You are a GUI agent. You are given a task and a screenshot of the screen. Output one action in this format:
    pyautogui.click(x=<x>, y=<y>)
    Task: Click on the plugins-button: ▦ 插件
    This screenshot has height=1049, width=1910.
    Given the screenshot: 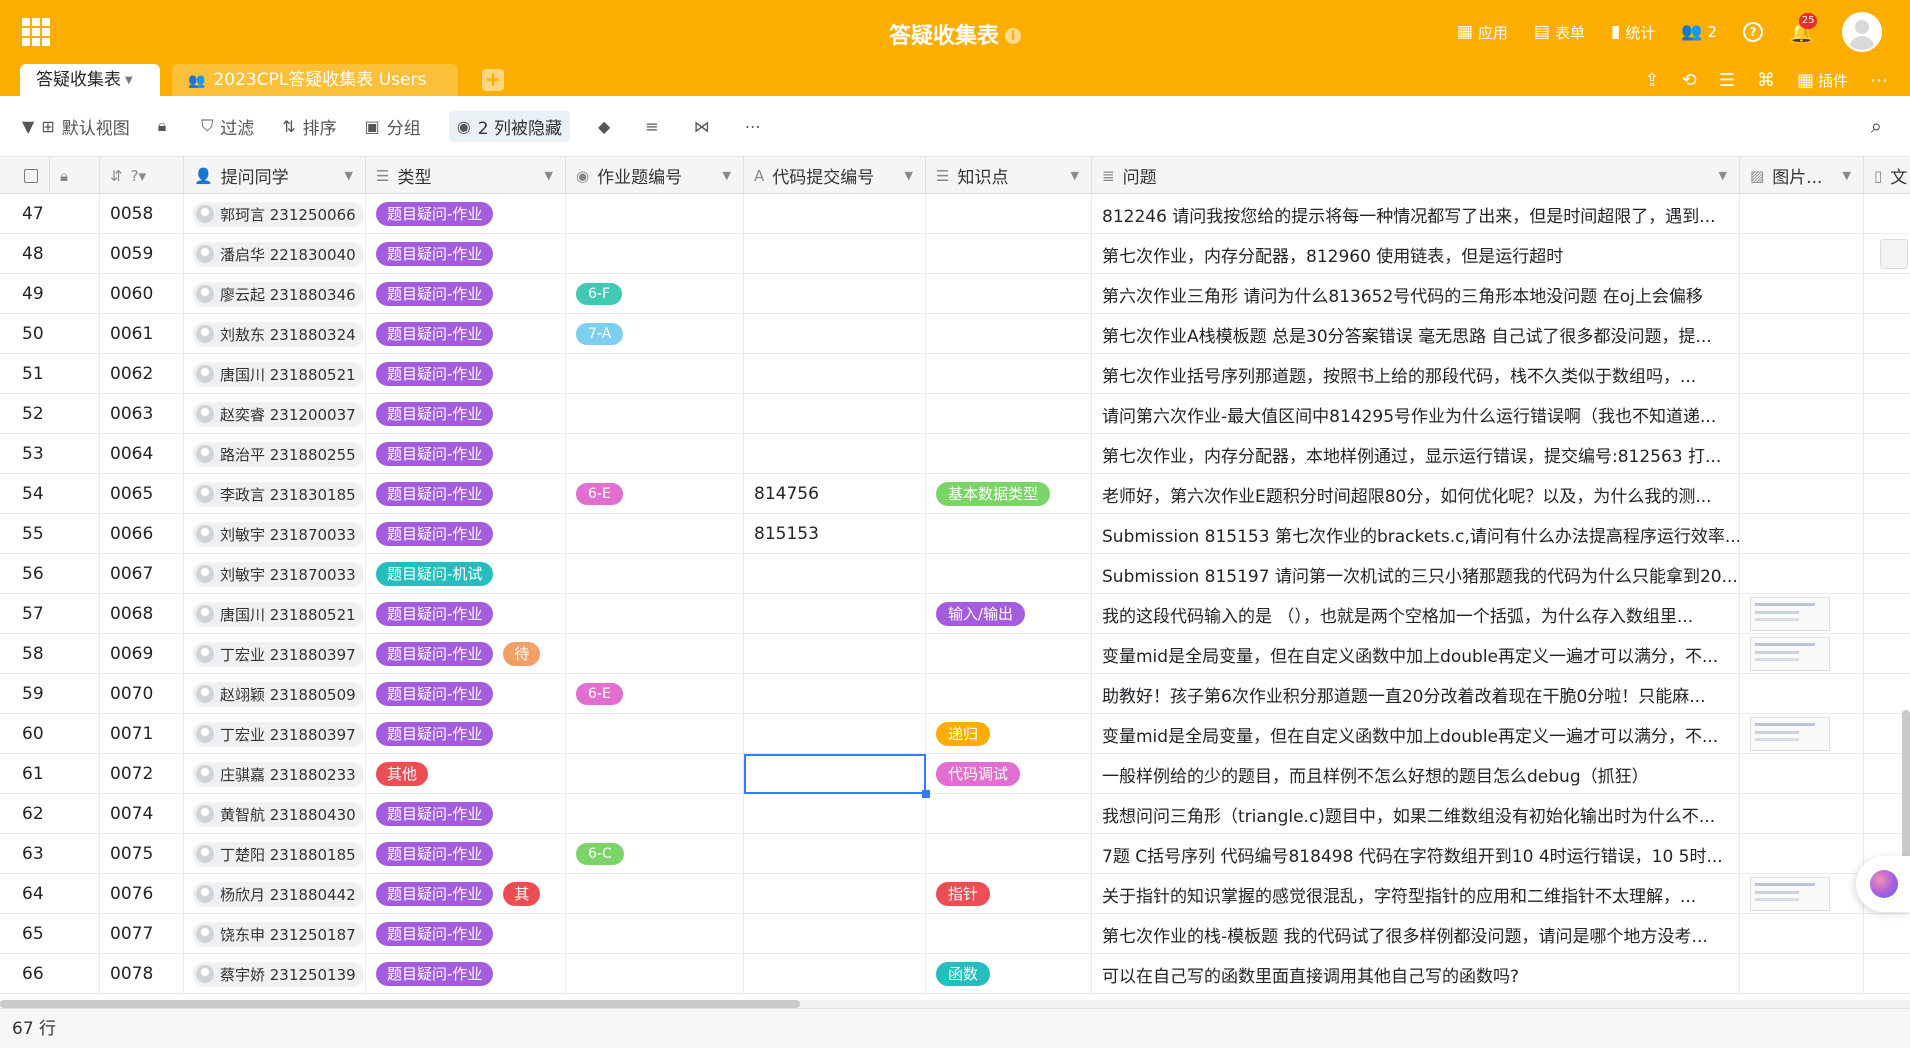 What is the action you would take?
    pyautogui.click(x=1822, y=80)
    